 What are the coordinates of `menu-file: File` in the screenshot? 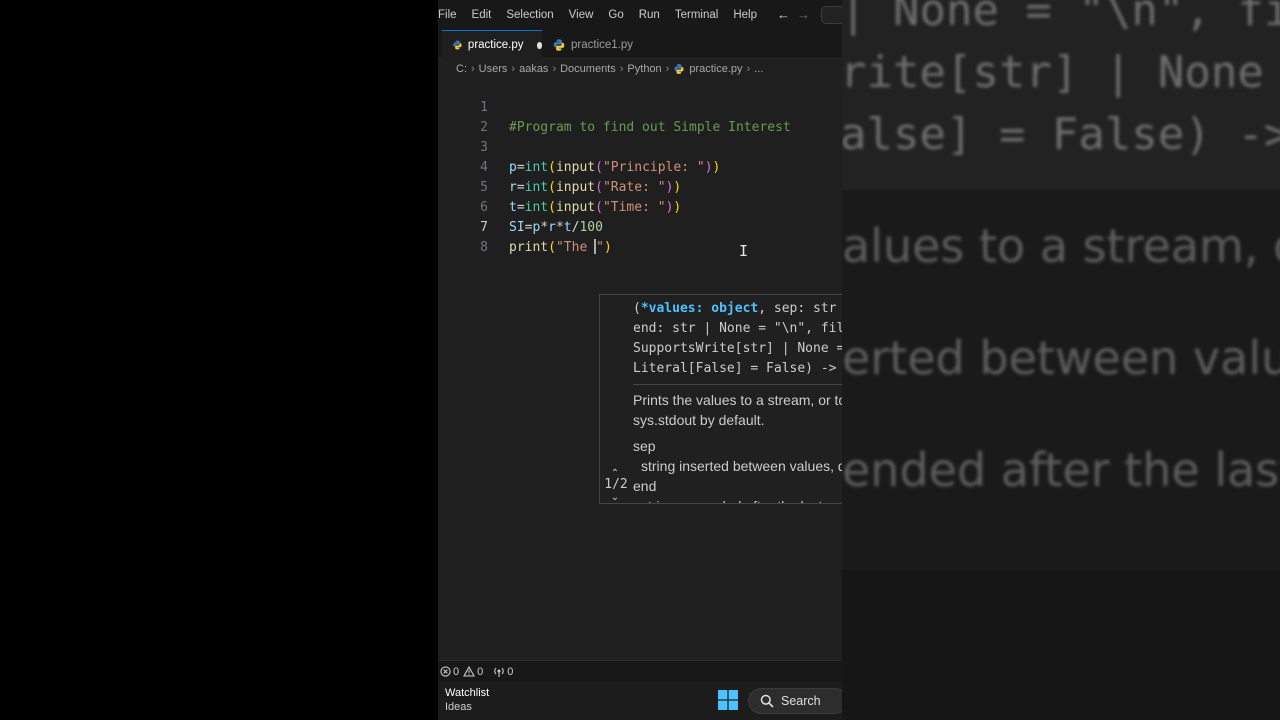 It's located at (451, 15).